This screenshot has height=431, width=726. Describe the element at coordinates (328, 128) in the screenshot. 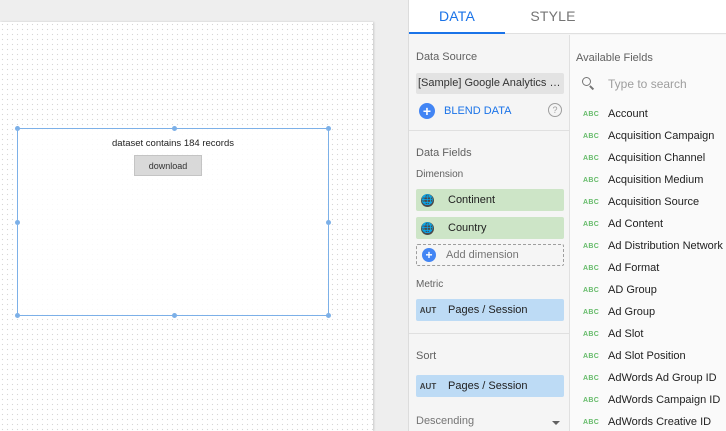

I see `resize-handle-top-right` at that location.